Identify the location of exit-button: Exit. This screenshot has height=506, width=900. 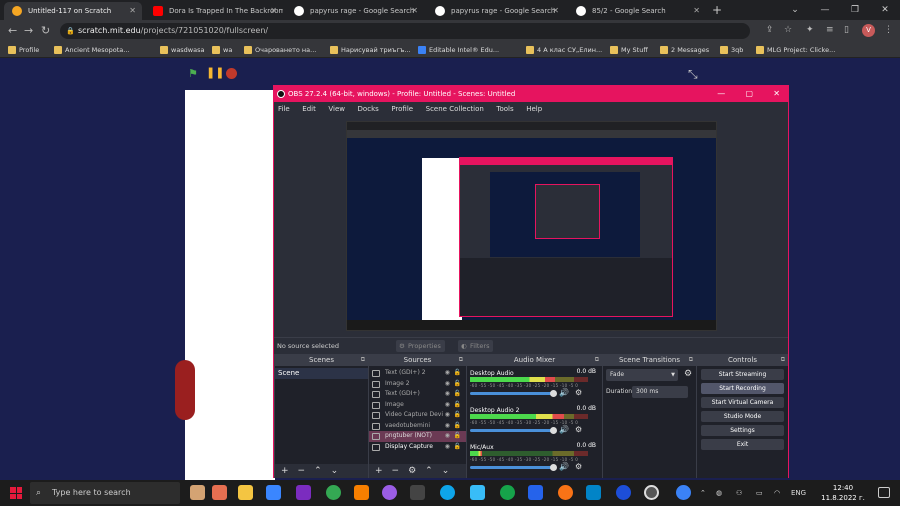
(742, 444).